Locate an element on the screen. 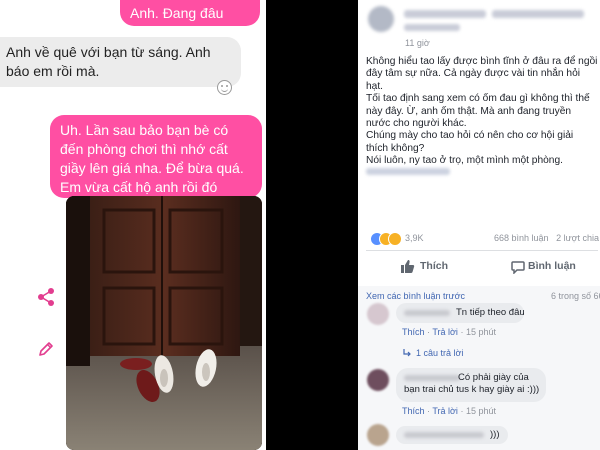 The width and height of the screenshot is (600, 450). reply-arrow-icon is located at coordinates (407, 353).